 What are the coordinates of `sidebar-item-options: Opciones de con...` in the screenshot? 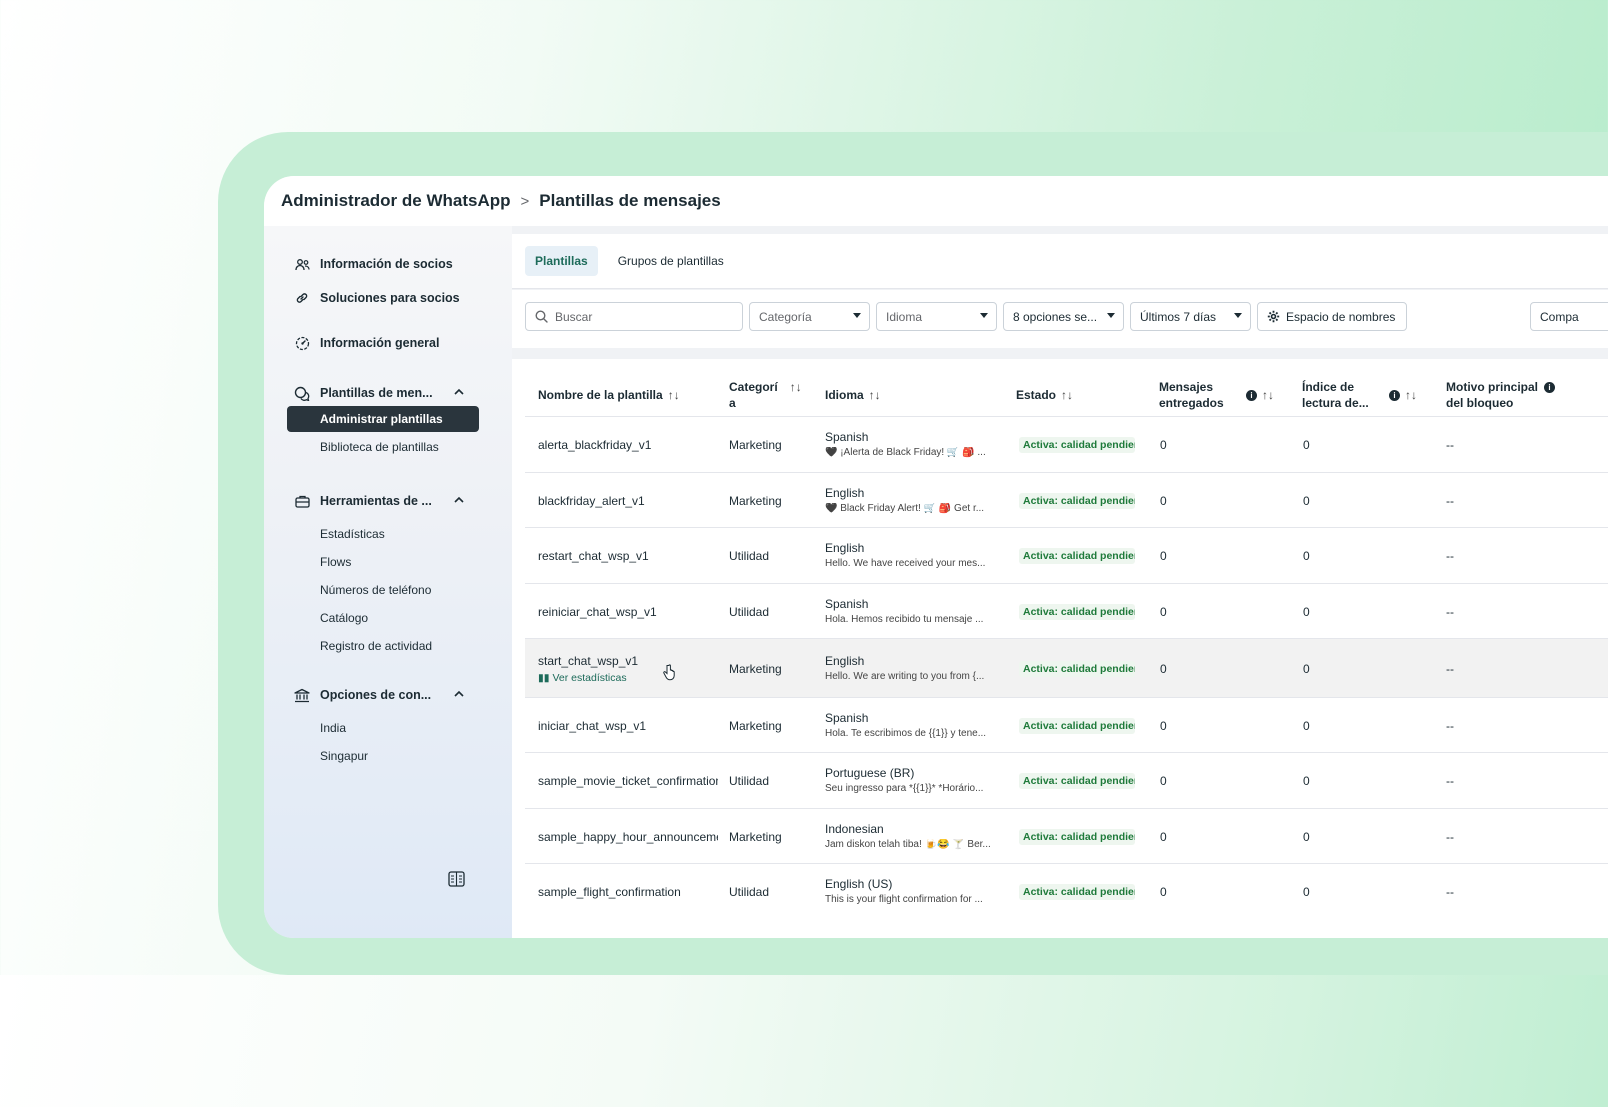 It's located at (379, 695).